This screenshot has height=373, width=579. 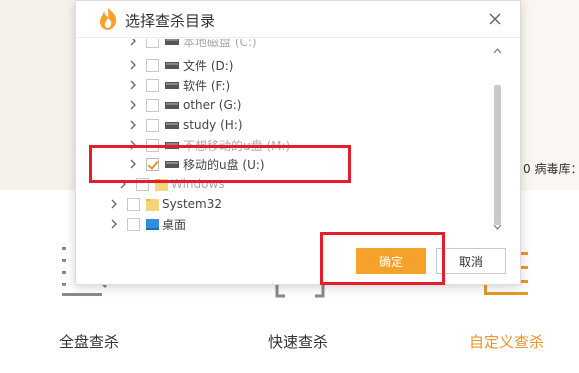 I want to click on scroll-down-icon, so click(x=497, y=227).